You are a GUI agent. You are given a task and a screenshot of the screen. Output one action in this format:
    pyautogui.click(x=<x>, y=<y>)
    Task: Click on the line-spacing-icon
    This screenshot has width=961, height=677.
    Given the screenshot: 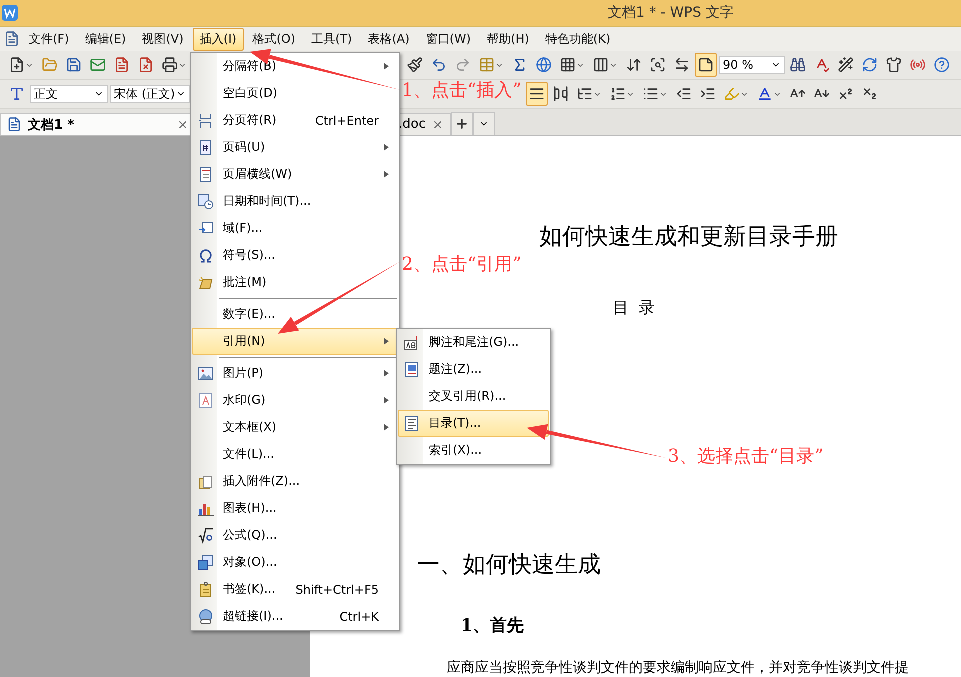 What is the action you would take?
    pyautogui.click(x=585, y=94)
    